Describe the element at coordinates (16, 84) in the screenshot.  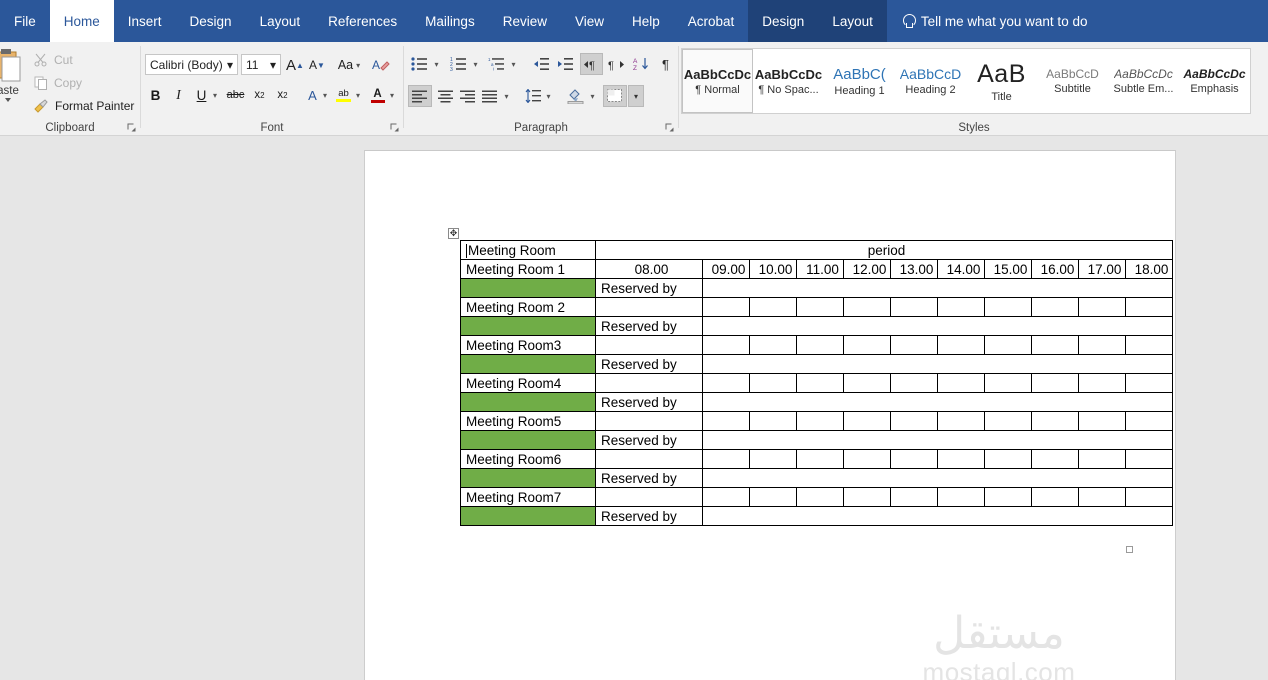
I see `paste-button: aste` at that location.